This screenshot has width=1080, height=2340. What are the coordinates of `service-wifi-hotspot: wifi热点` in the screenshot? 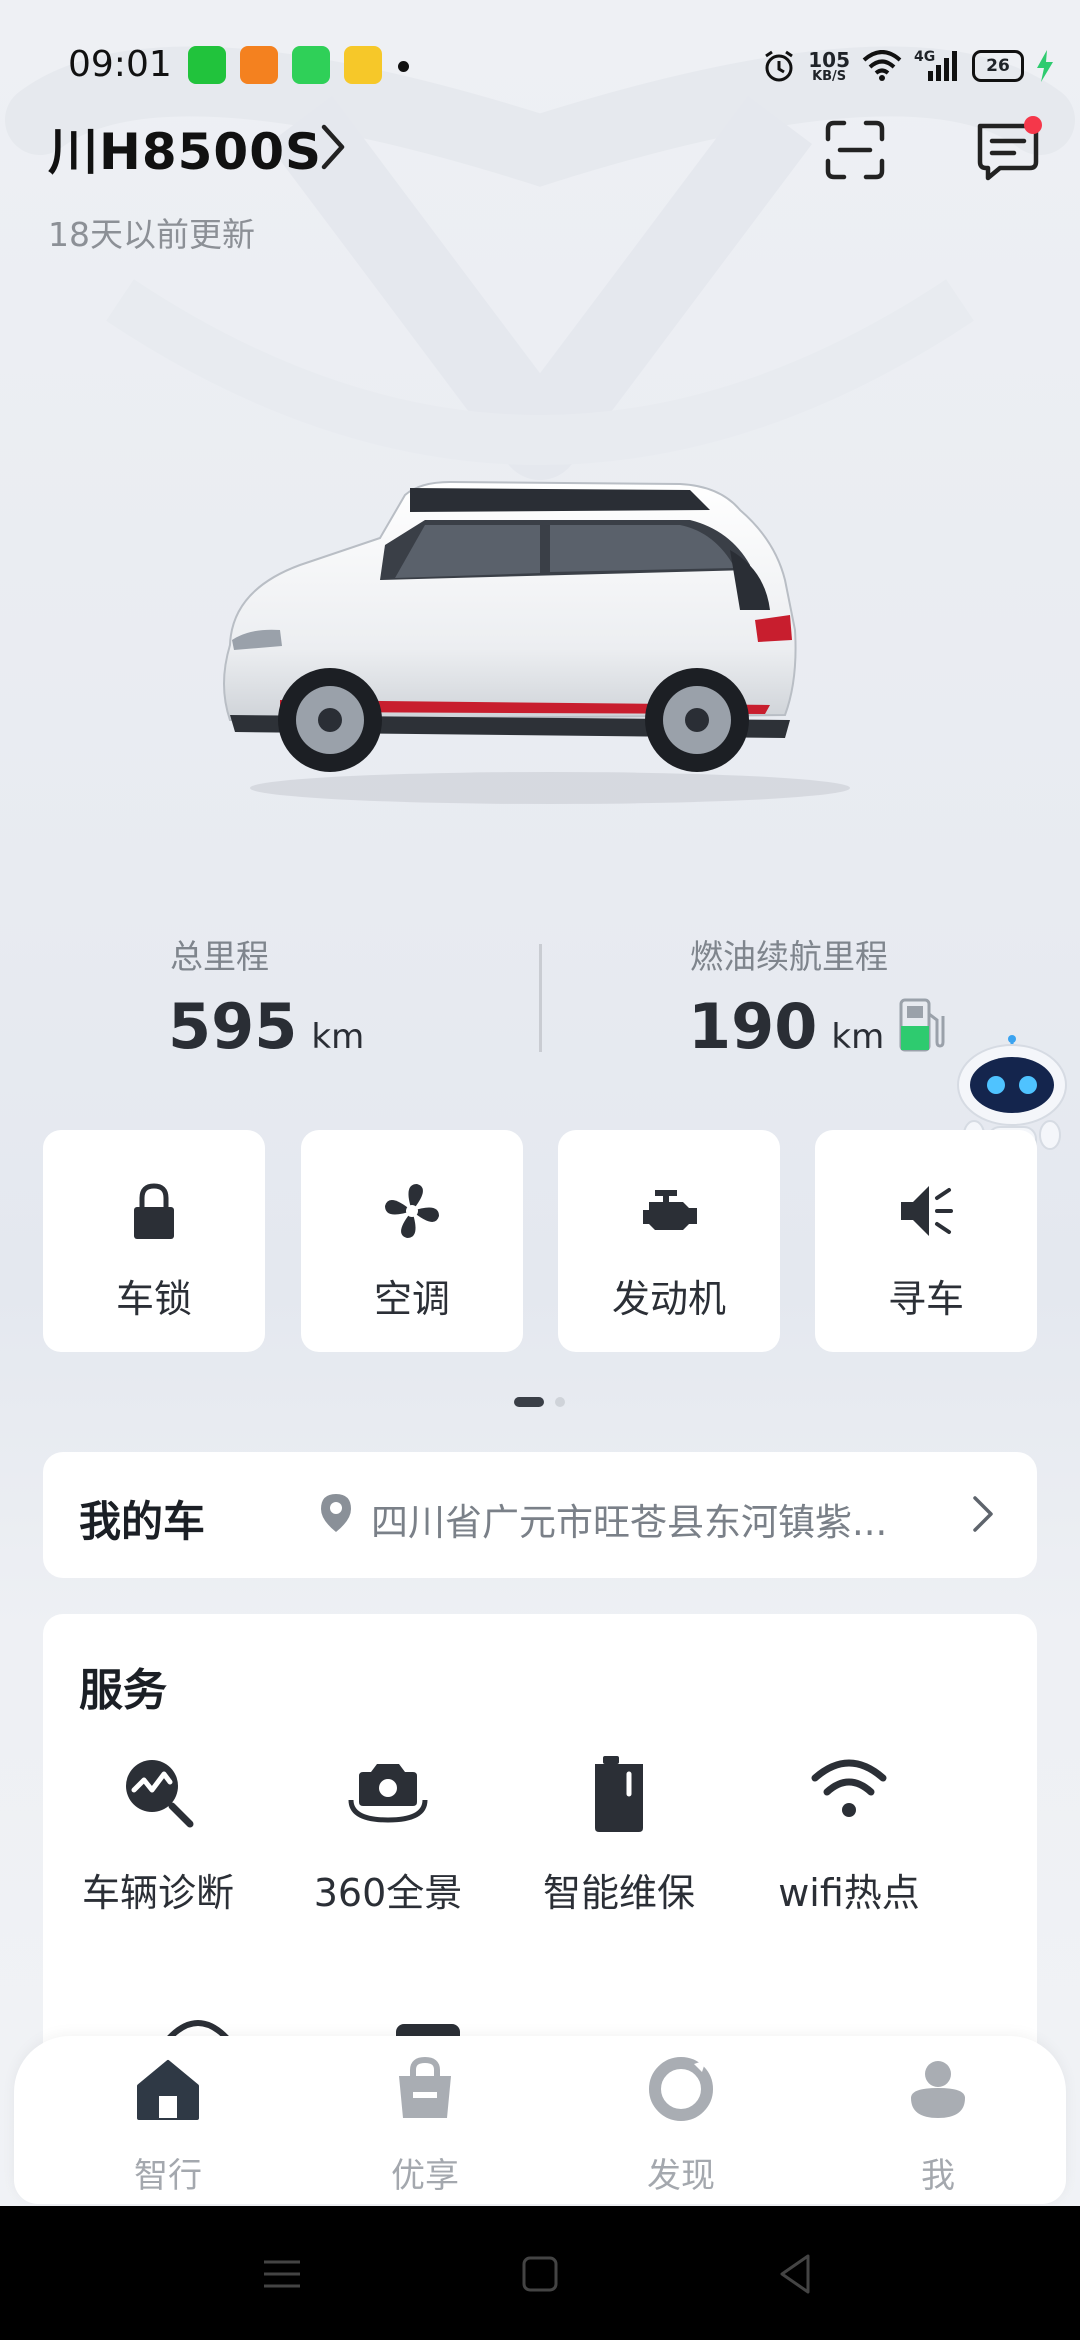 It's located at (849, 1834).